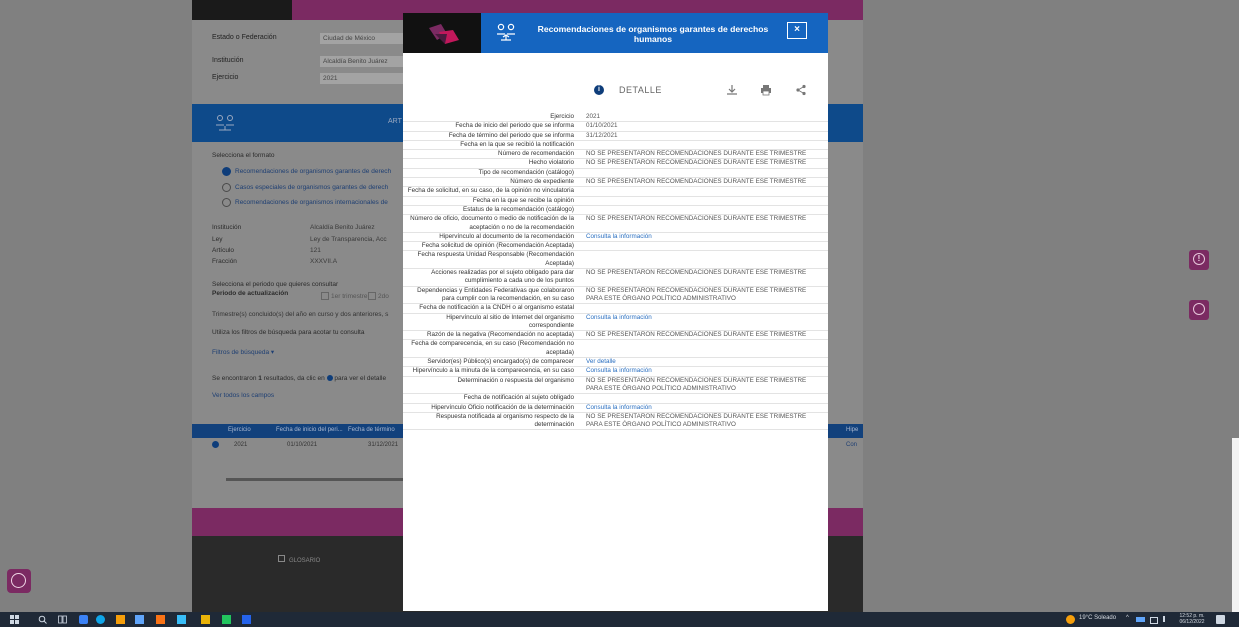 Image resolution: width=1239 pixels, height=627 pixels. I want to click on form-label: Estado o Federación, so click(244, 37).